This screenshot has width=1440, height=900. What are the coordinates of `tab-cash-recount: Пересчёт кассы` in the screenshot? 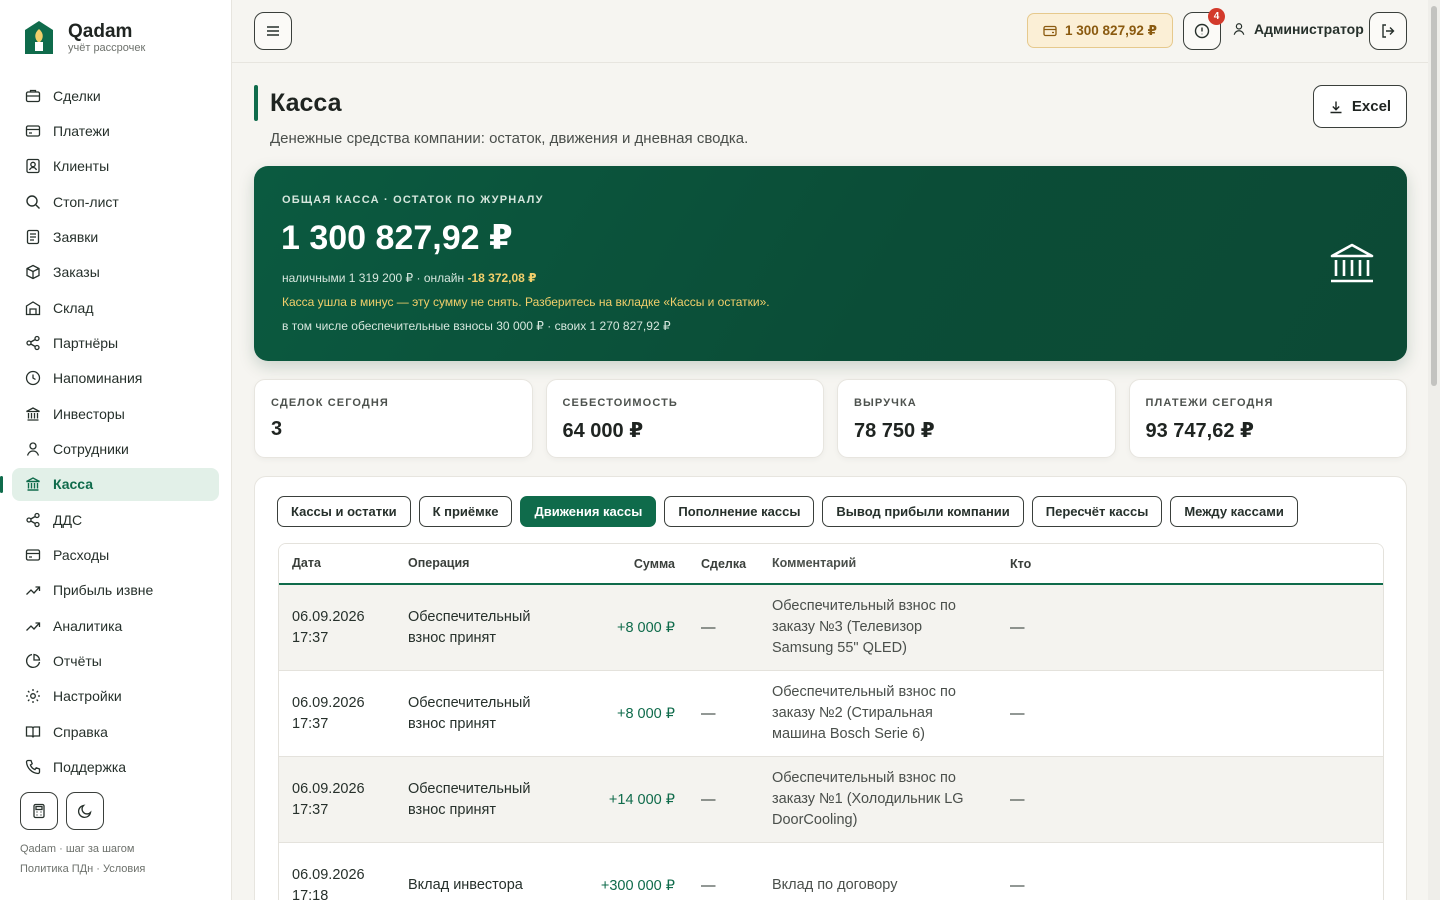 It's located at (1097, 511).